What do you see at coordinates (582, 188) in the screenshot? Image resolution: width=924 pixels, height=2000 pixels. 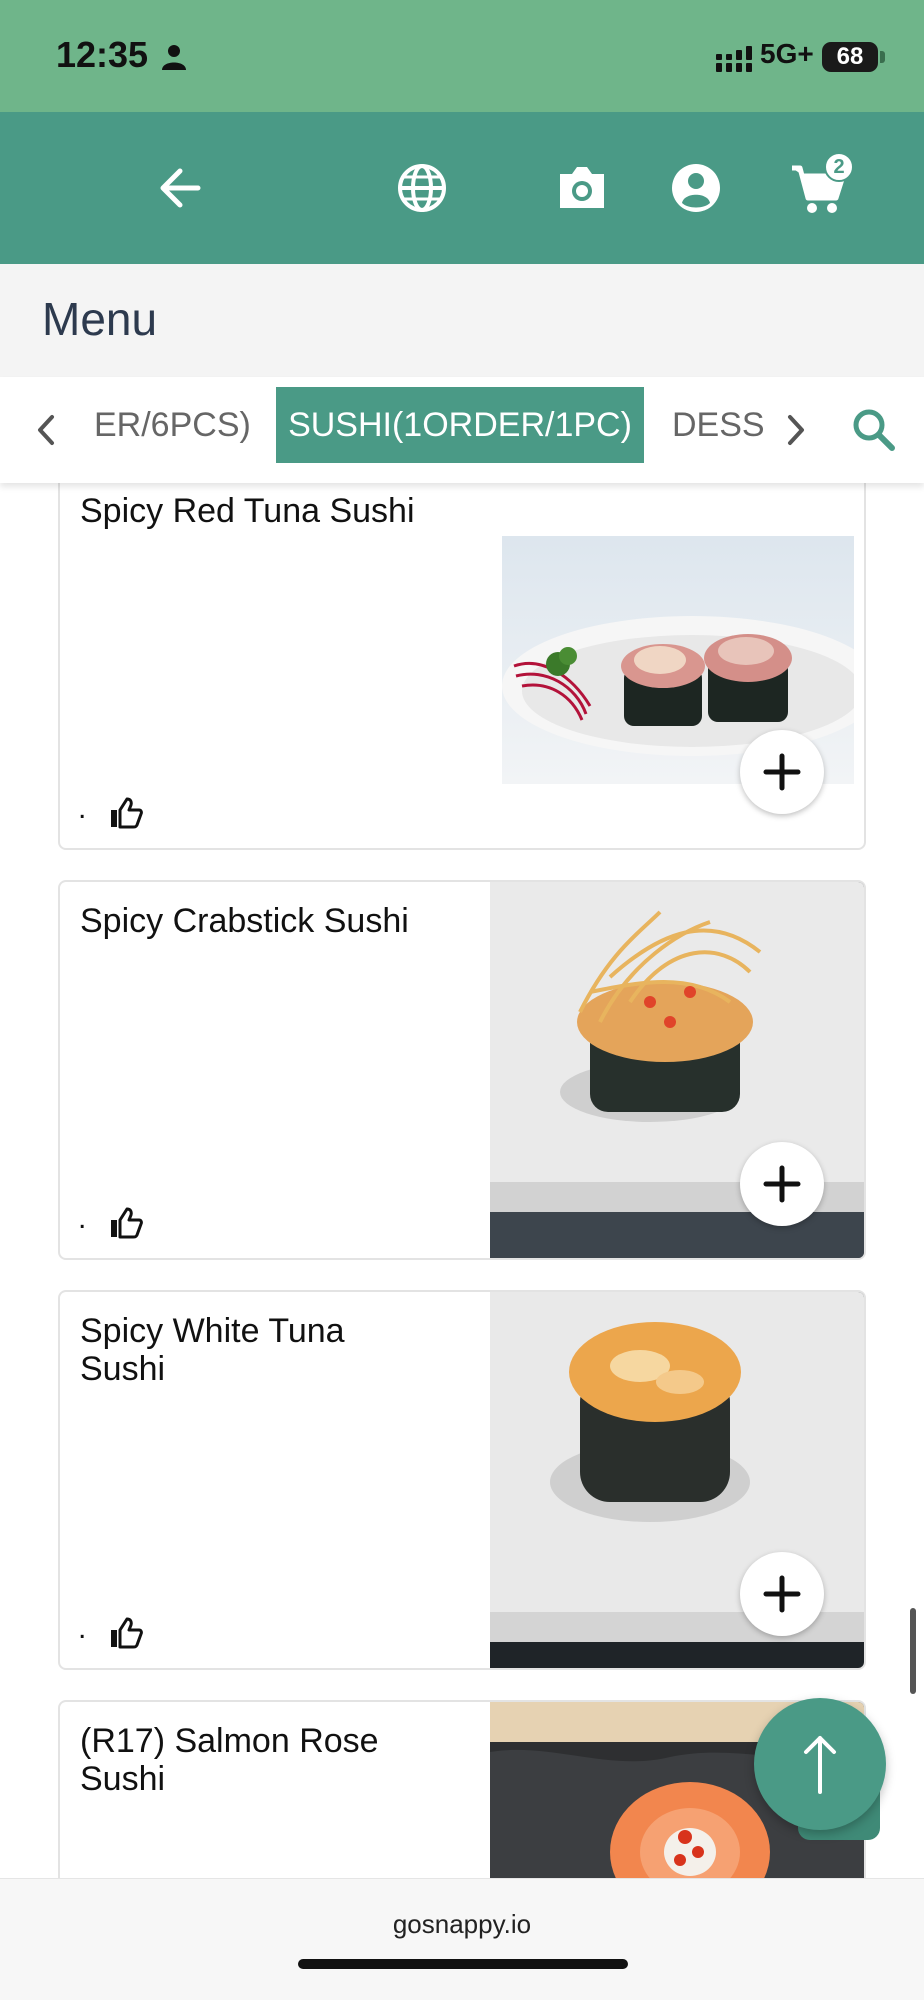 I see `camera-icon` at bounding box center [582, 188].